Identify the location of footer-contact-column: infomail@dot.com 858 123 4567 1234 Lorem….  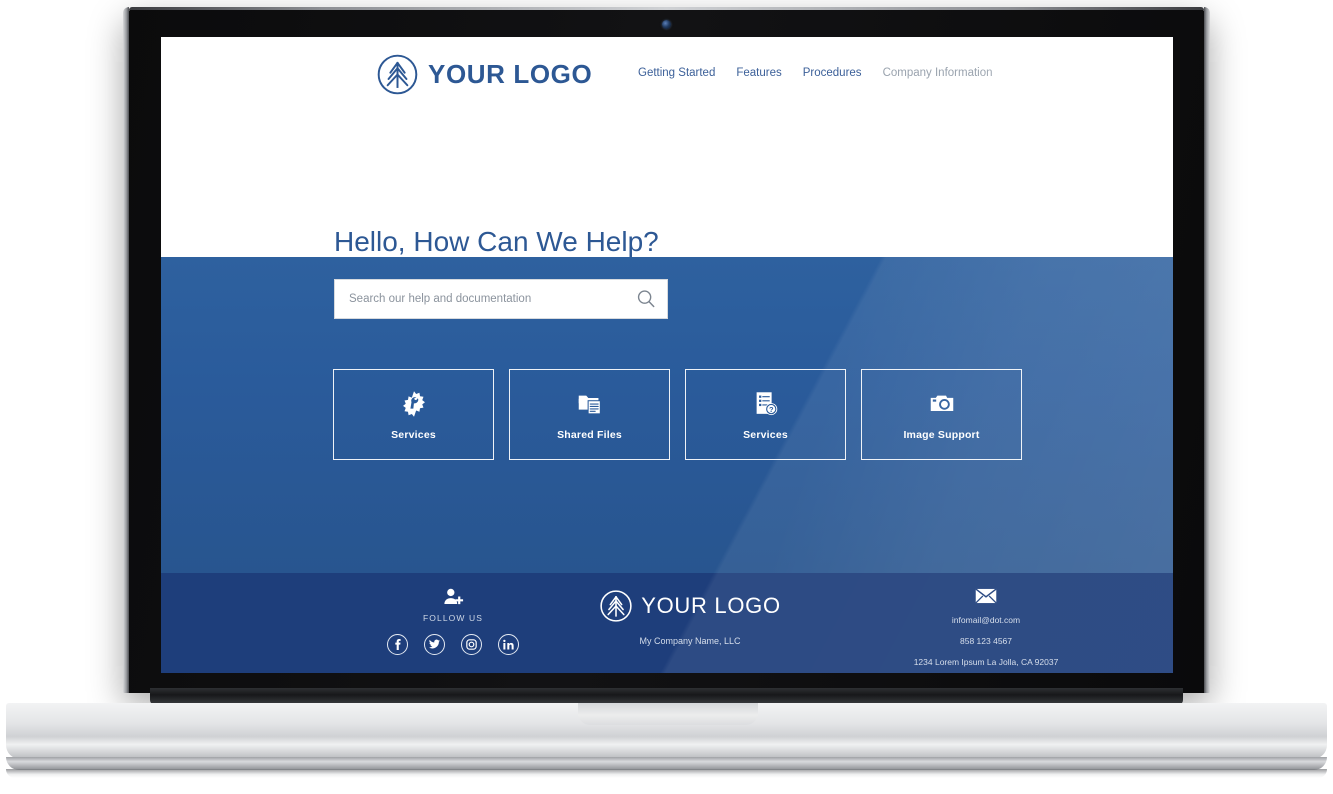
(986, 627).